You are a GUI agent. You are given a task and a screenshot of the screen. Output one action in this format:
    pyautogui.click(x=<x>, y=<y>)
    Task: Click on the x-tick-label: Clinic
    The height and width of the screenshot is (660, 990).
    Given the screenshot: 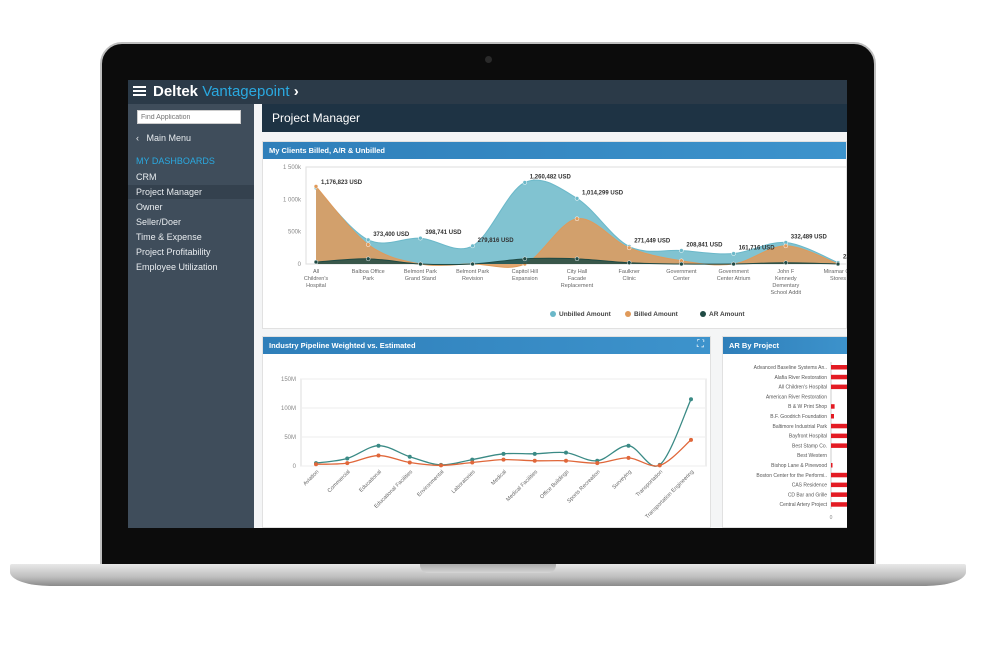 What is the action you would take?
    pyautogui.click(x=629, y=279)
    